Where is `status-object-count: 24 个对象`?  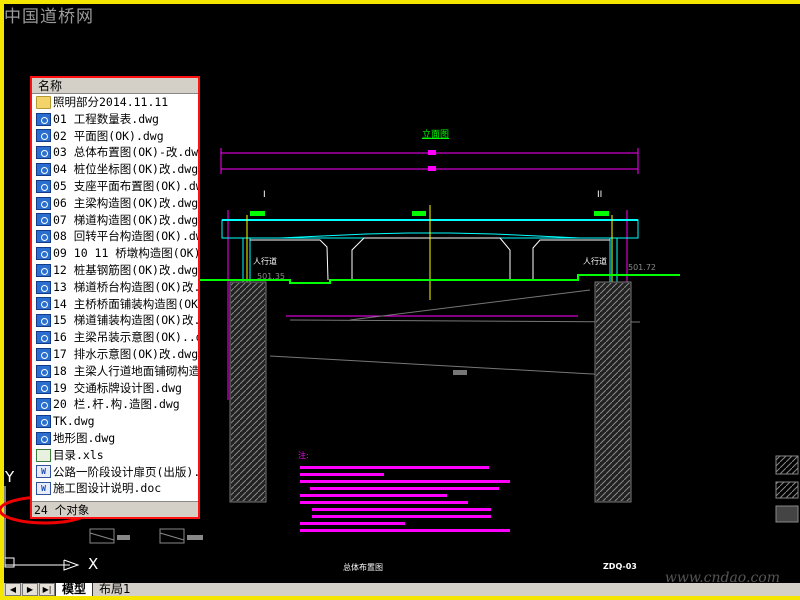
status-object-count: 24 个对象 is located at coordinates (115, 509).